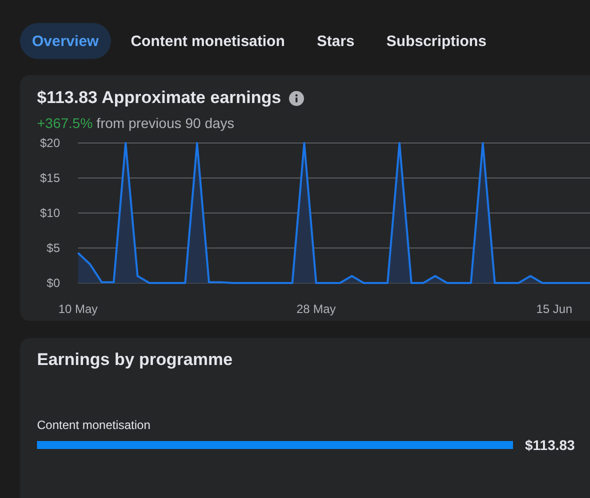 Image resolution: width=590 pixels, height=498 pixels. I want to click on y-axis-label: $20, so click(50, 143).